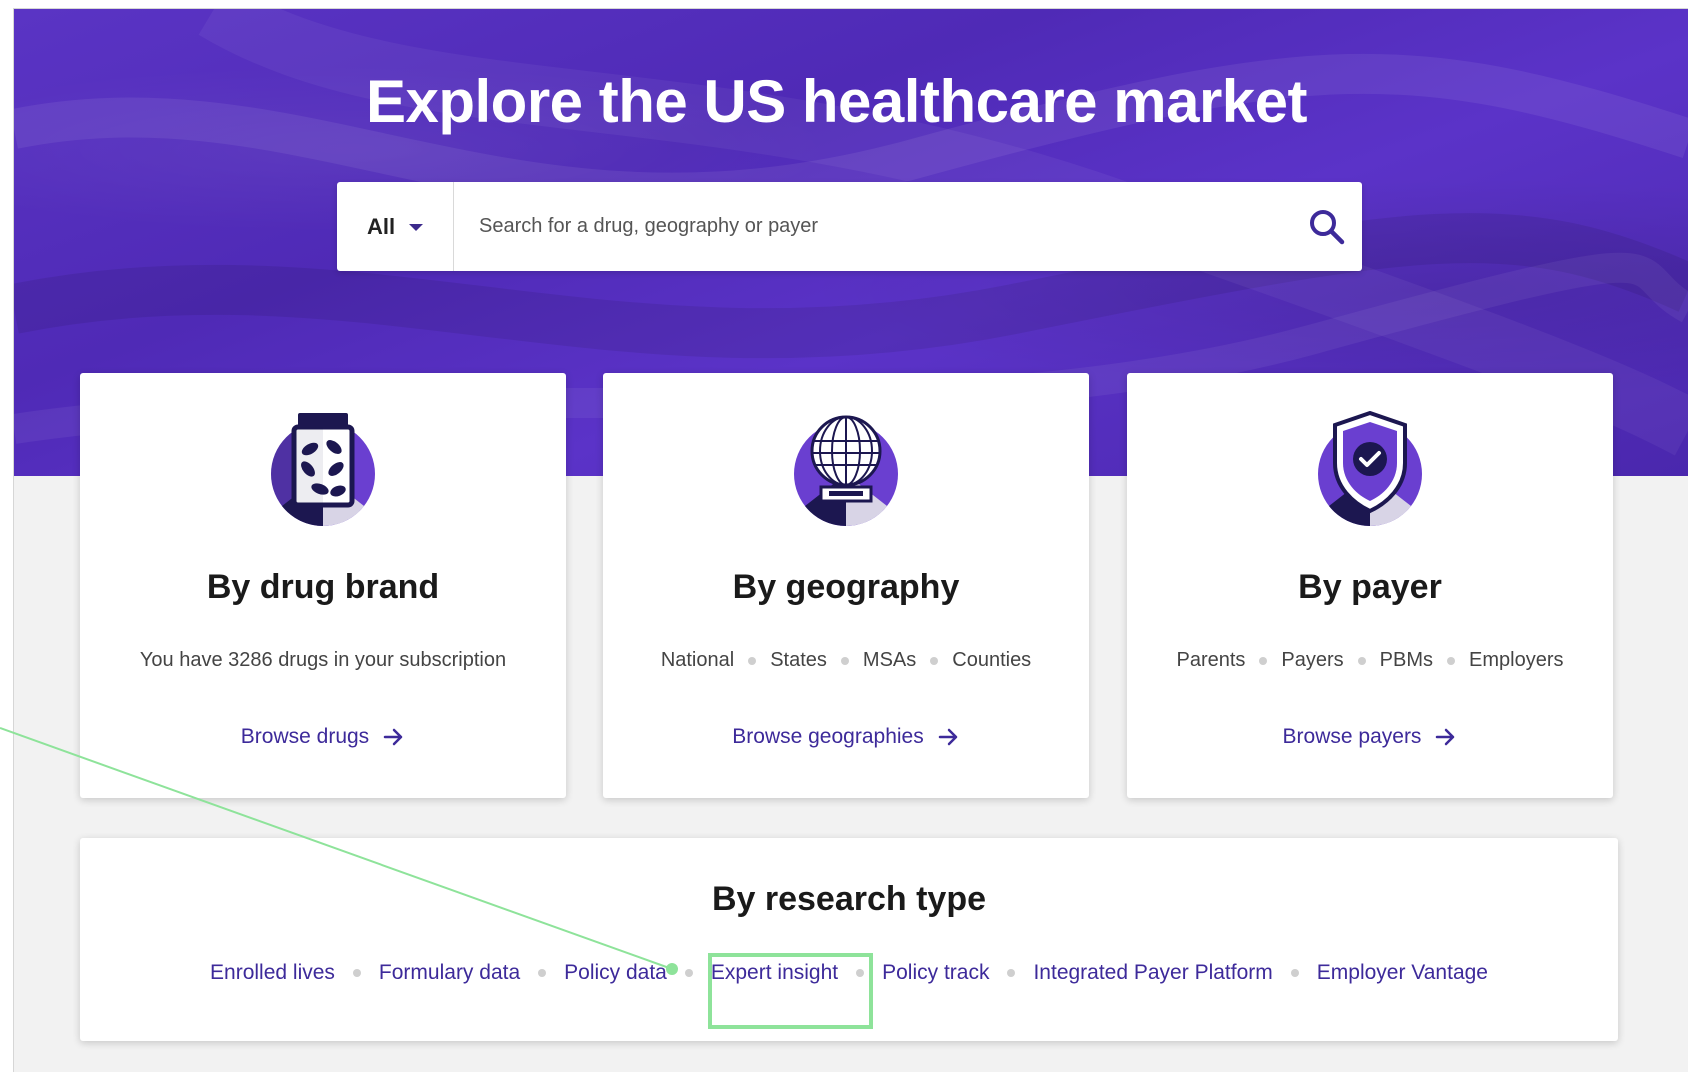 Image resolution: width=1688 pixels, height=1072 pixels. Describe the element at coordinates (381, 226) in the screenshot. I see `search-scope-label: All` at that location.